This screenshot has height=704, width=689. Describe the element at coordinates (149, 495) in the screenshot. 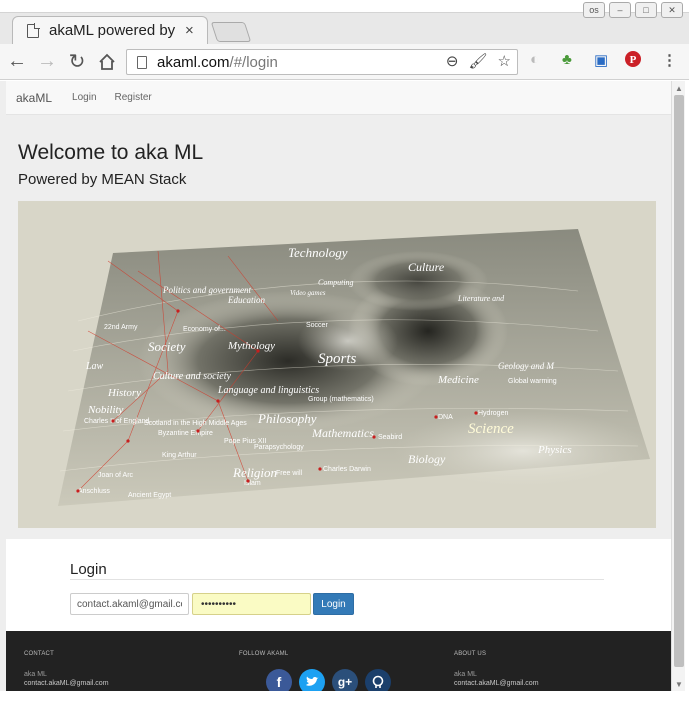

I see `map-label-ancient-egypt: Ancient Egypt` at that location.